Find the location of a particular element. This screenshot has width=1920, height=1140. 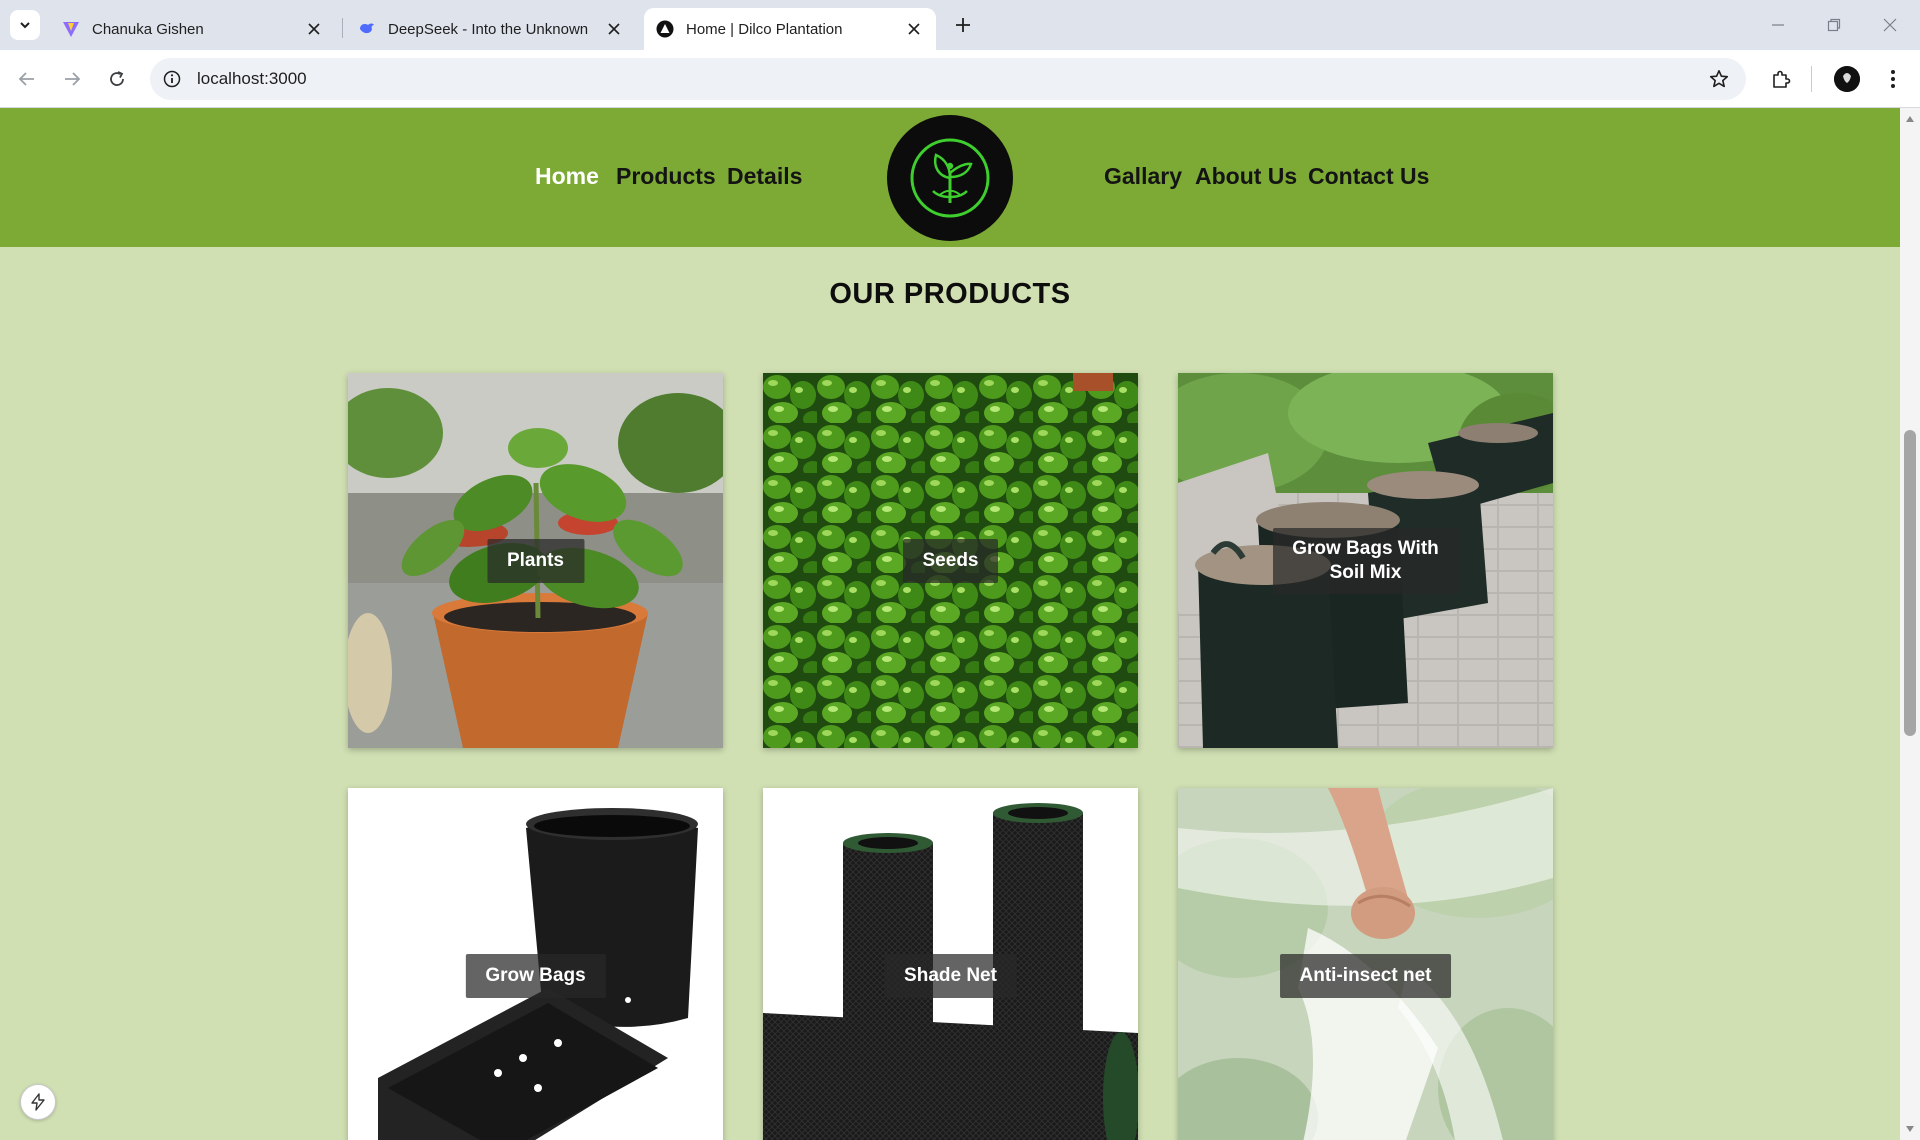

arrow-right-icon is located at coordinates (73, 79).